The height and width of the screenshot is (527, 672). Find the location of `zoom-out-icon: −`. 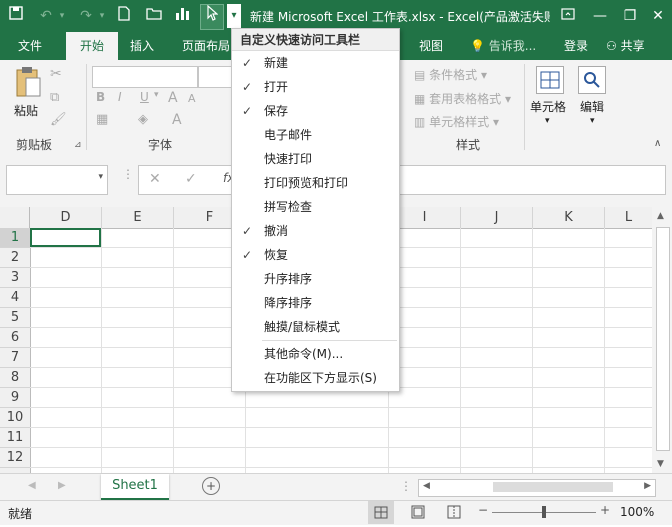

zoom-out-icon: − is located at coordinates (483, 510).